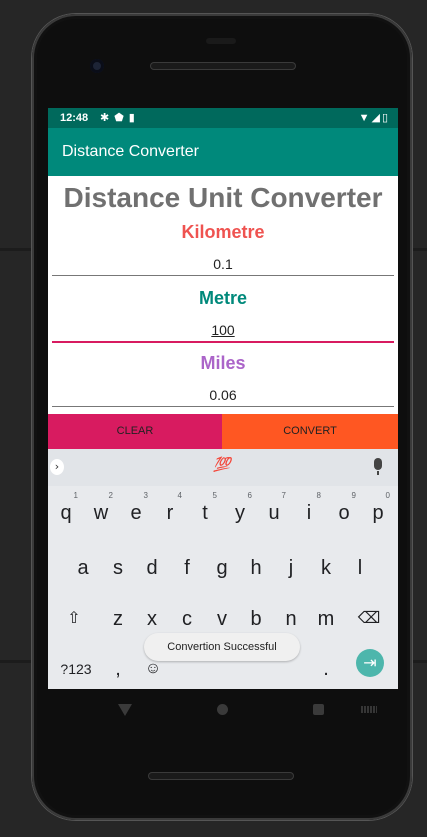 The image size is (427, 837). I want to click on shift-key-icon: ⇧, so click(74, 619).